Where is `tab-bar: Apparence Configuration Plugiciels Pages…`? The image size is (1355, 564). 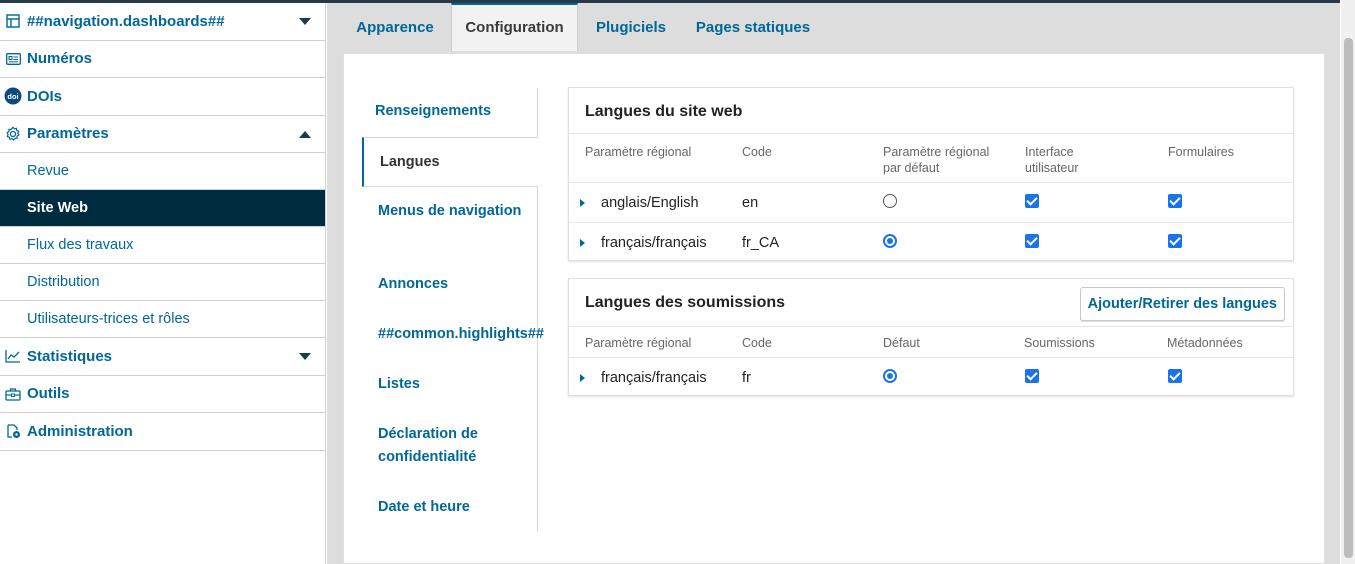 tab-bar: Apparence Configuration Plugiciels Pages… is located at coordinates (833, 27).